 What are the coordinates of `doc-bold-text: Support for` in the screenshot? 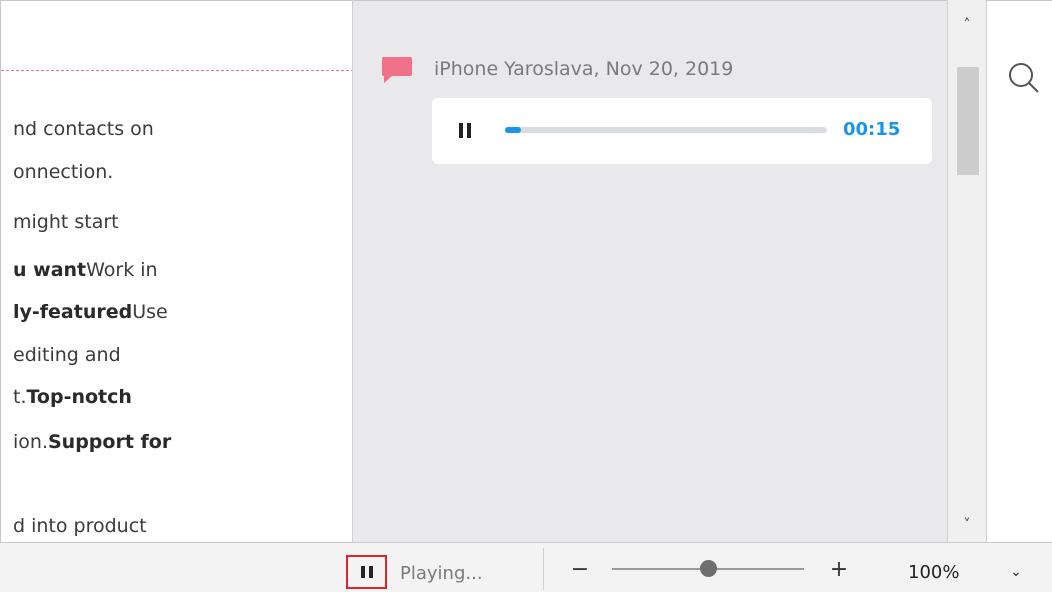 It's located at (110, 442).